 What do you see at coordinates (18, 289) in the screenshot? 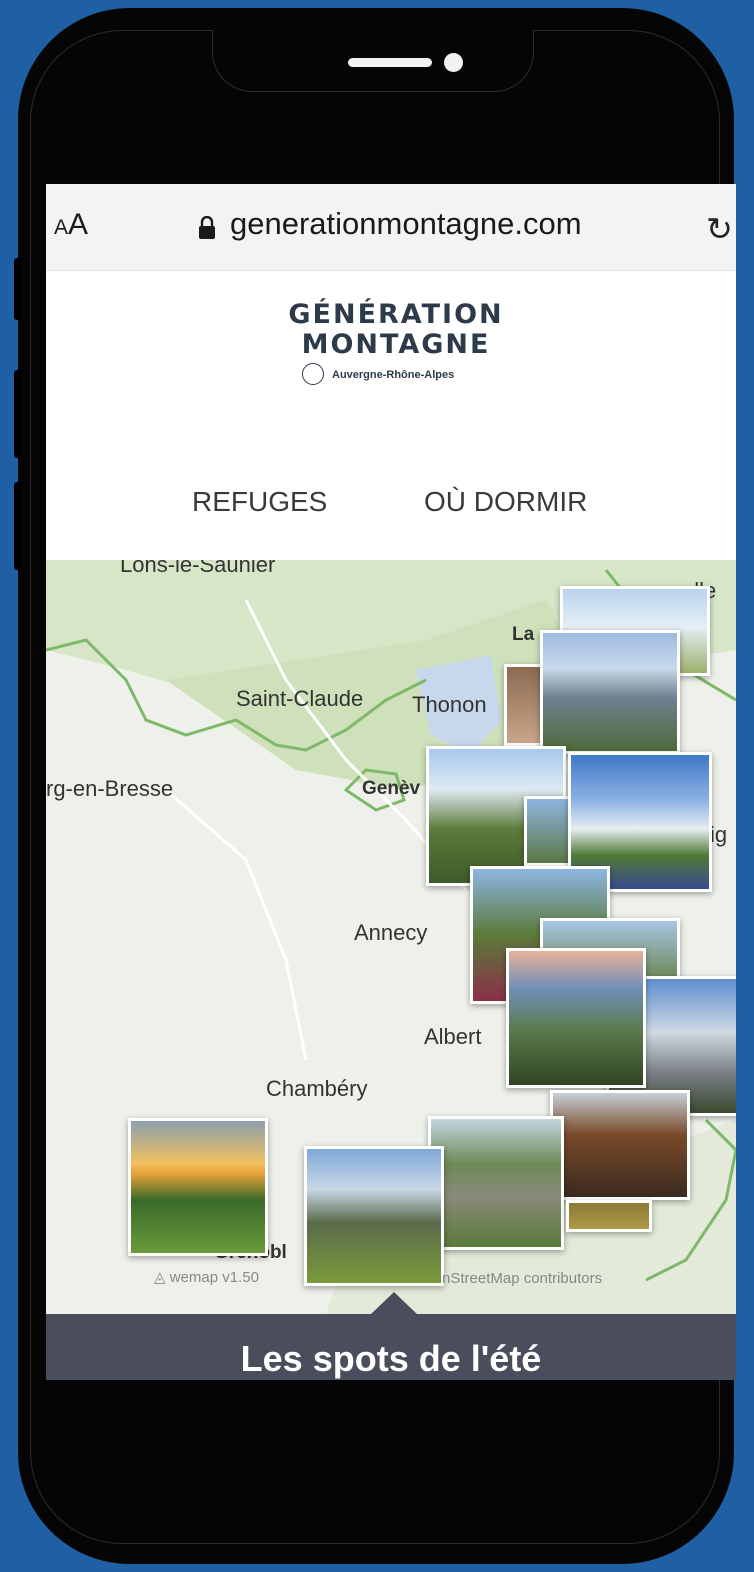
I see `silent-switch` at bounding box center [18, 289].